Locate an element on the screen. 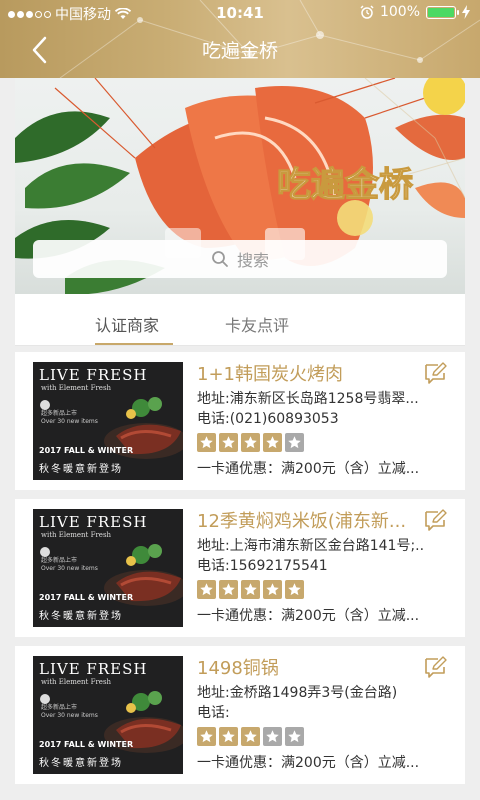 The width and height of the screenshot is (480, 800). active-tab-indicator is located at coordinates (134, 344).